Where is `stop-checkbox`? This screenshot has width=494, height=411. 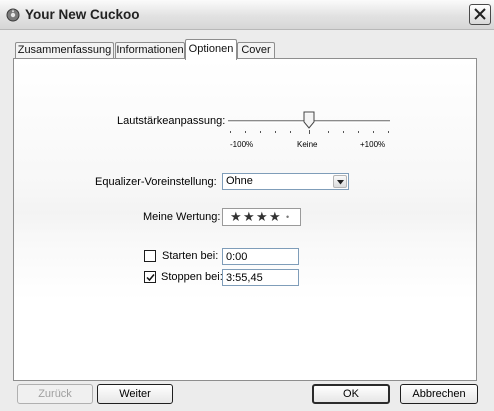 stop-checkbox is located at coordinates (150, 277).